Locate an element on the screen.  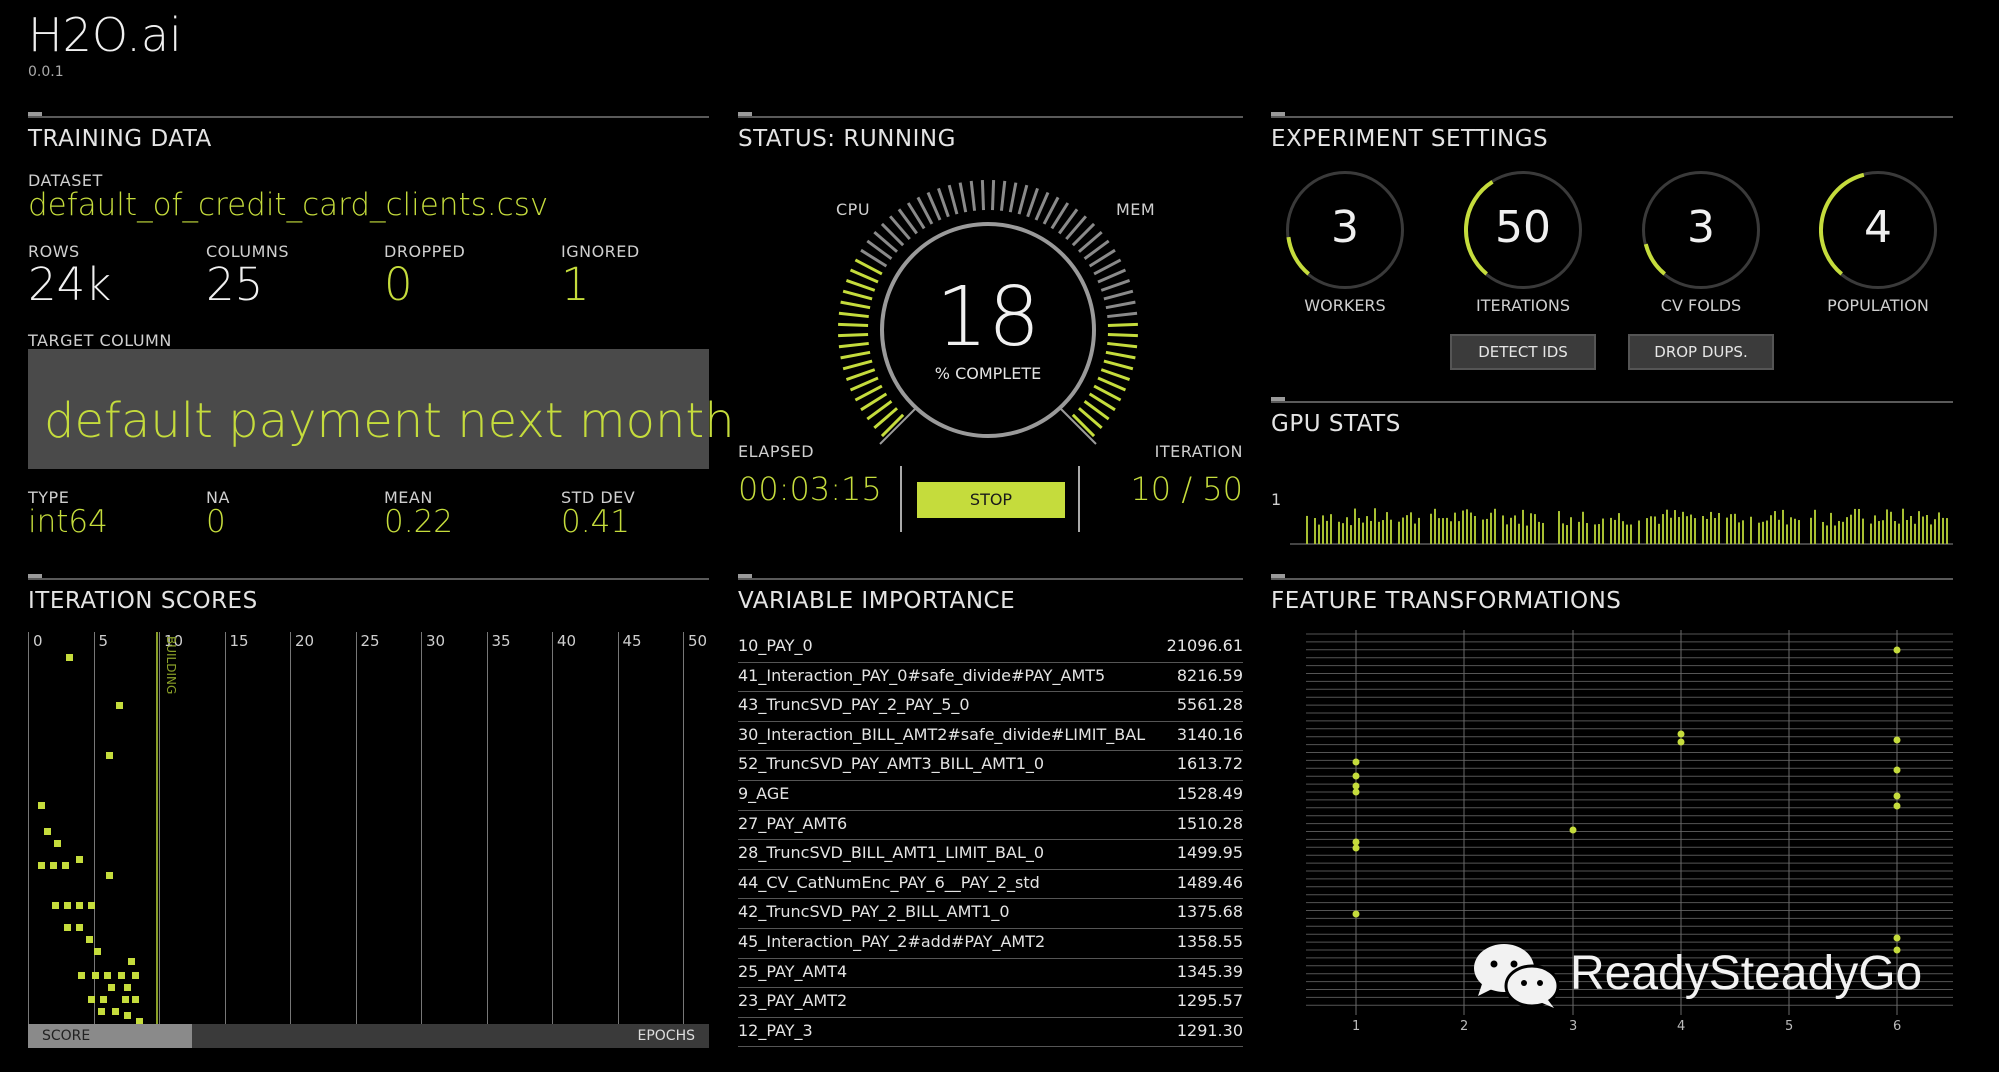
importance-row: 25_PAY_AMT4 1345.39 is located at coordinates (990, 973).